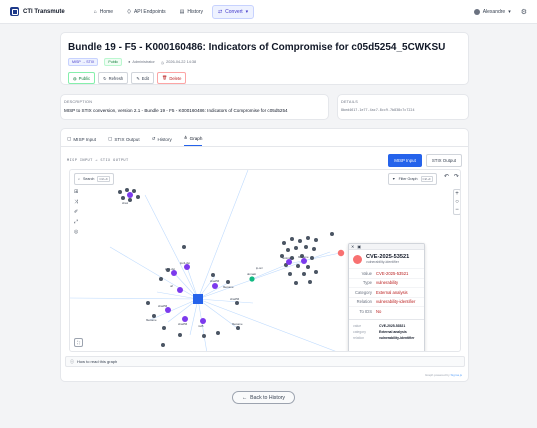  I want to click on undo-icon: ↶, so click(446, 176).